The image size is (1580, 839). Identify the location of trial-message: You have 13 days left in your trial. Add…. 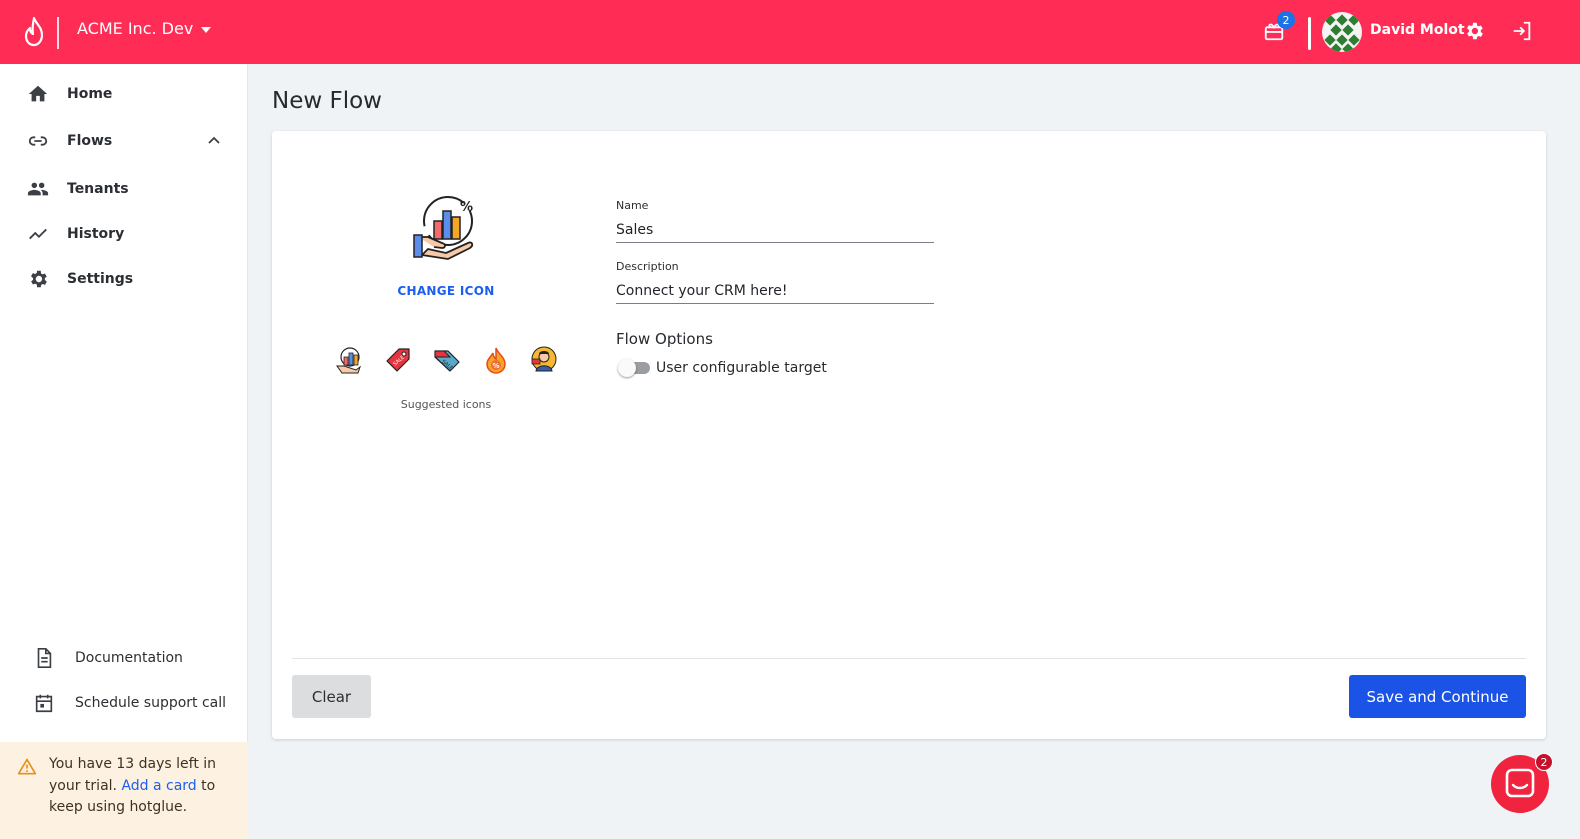
(139, 786).